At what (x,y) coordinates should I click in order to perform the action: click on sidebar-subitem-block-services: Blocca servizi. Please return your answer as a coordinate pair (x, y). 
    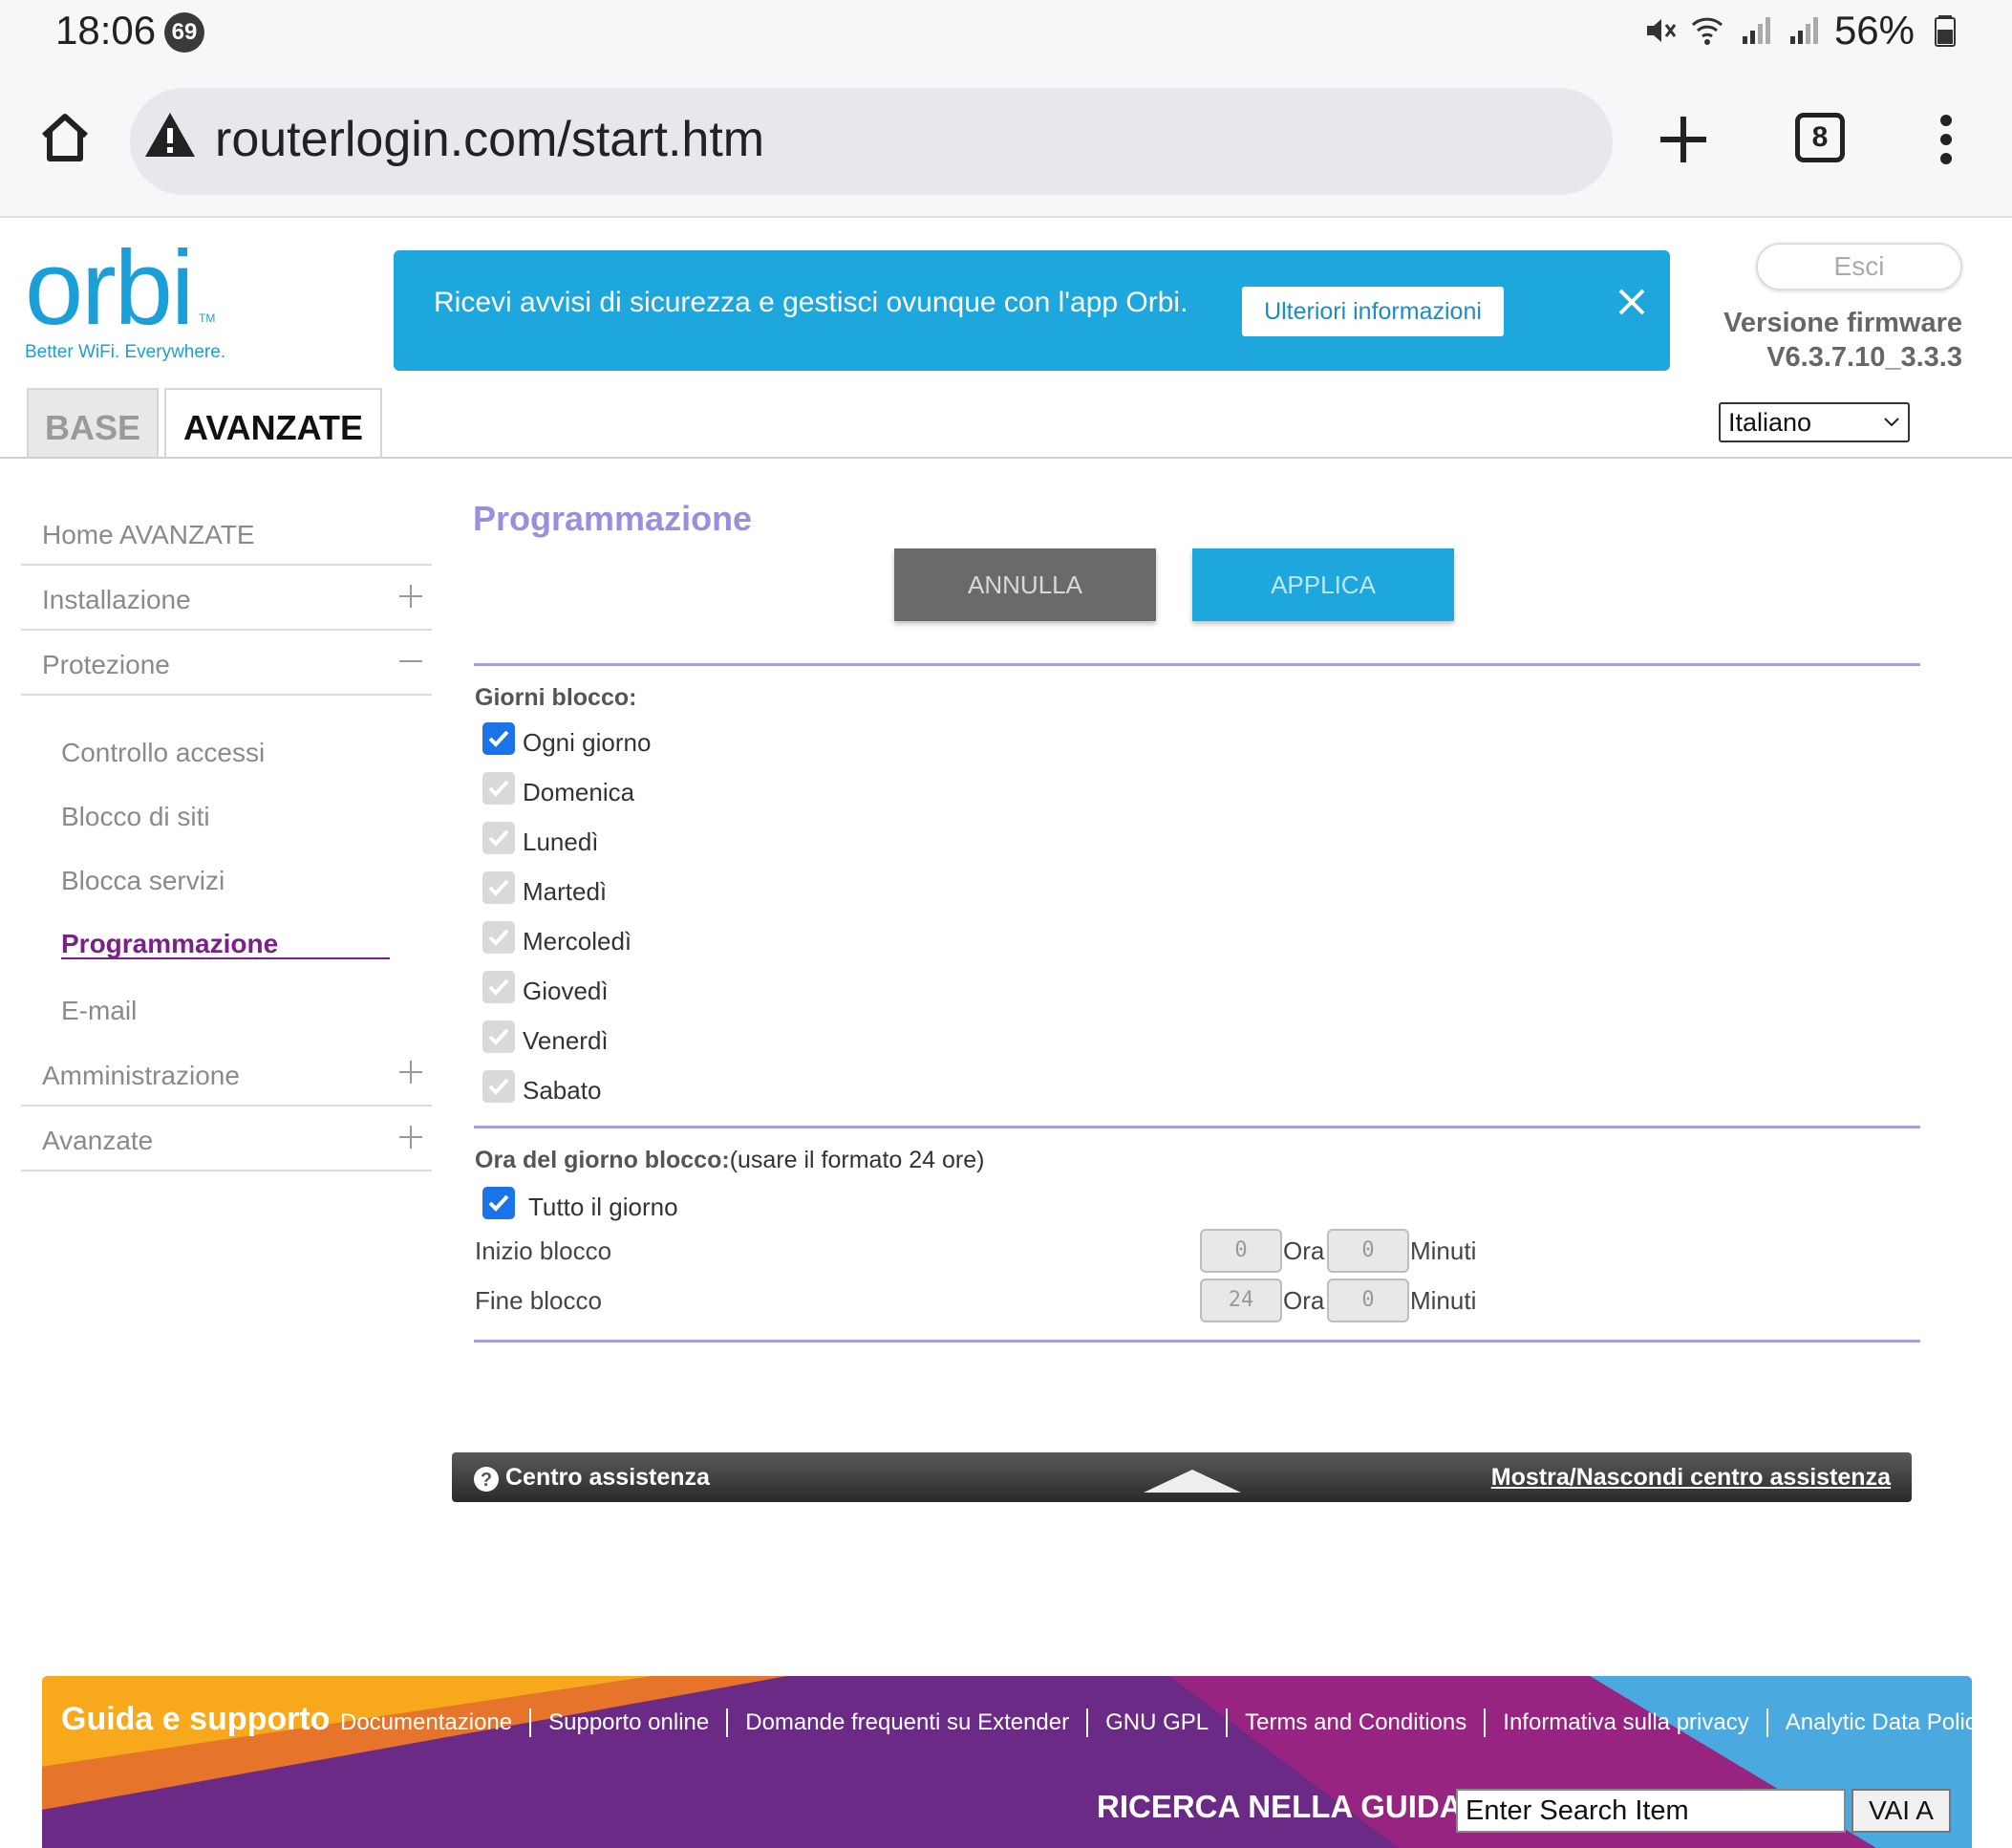
    Looking at the image, I should click on (143, 881).